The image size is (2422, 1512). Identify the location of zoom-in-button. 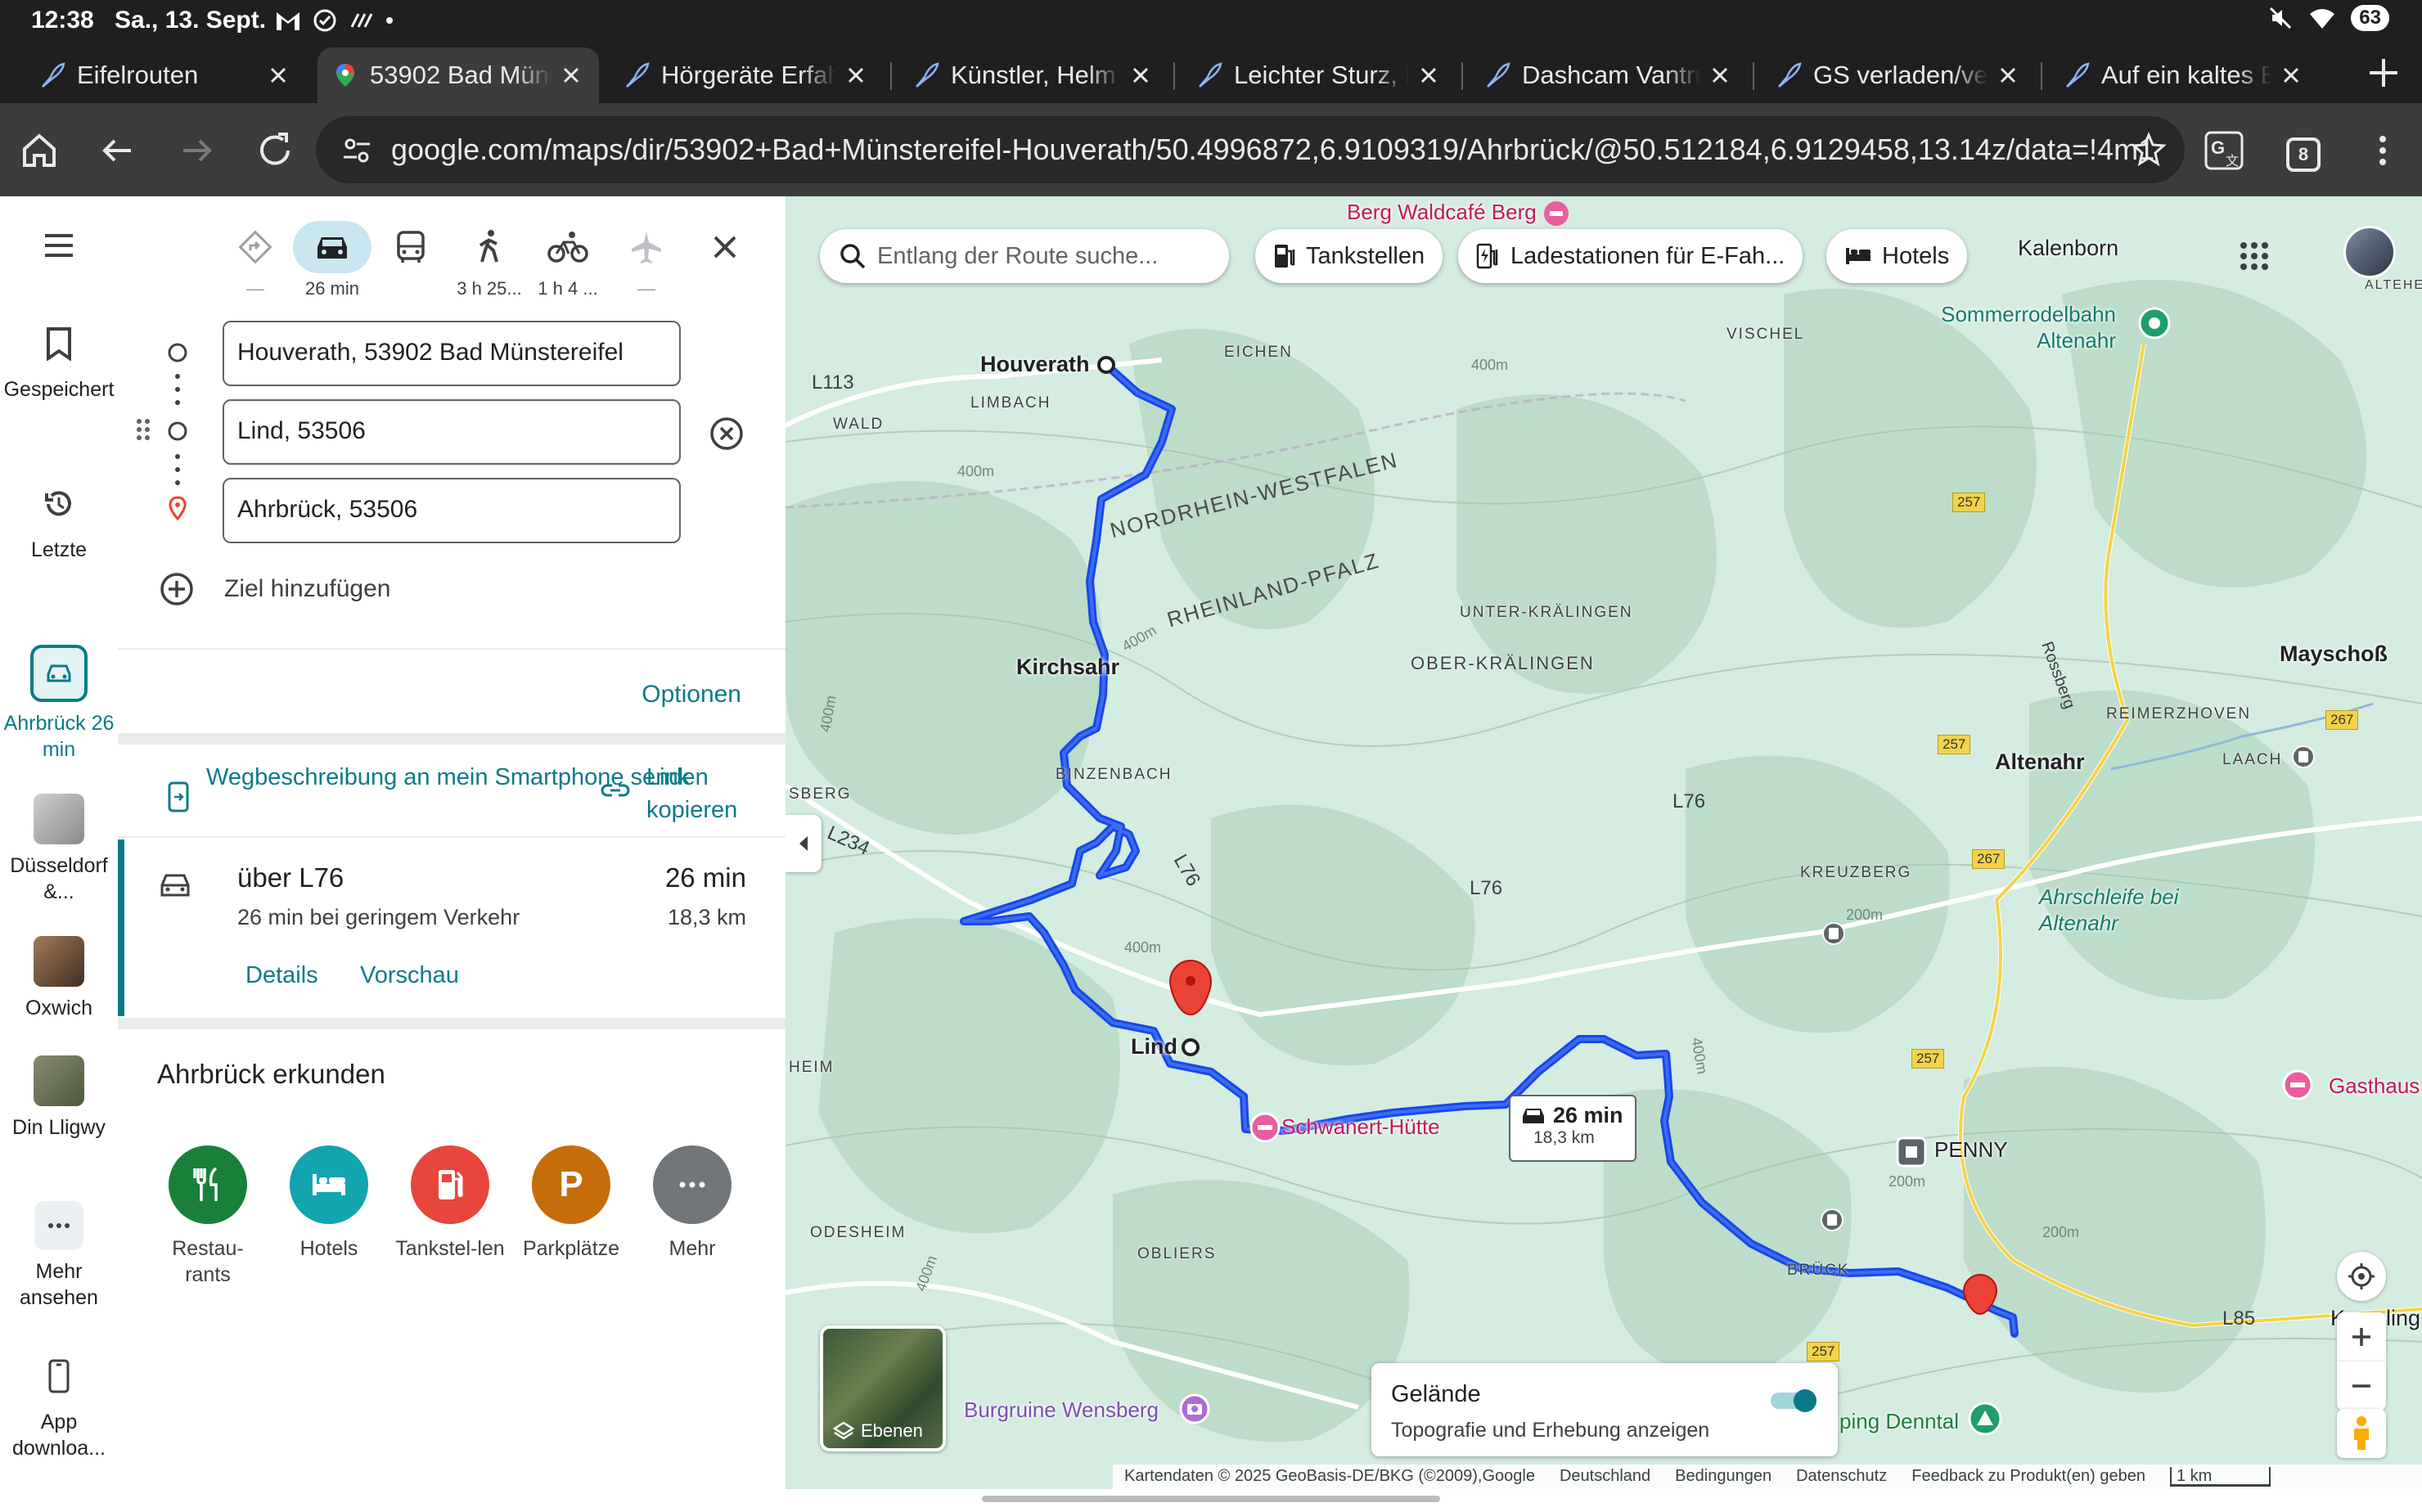
(2361, 1337).